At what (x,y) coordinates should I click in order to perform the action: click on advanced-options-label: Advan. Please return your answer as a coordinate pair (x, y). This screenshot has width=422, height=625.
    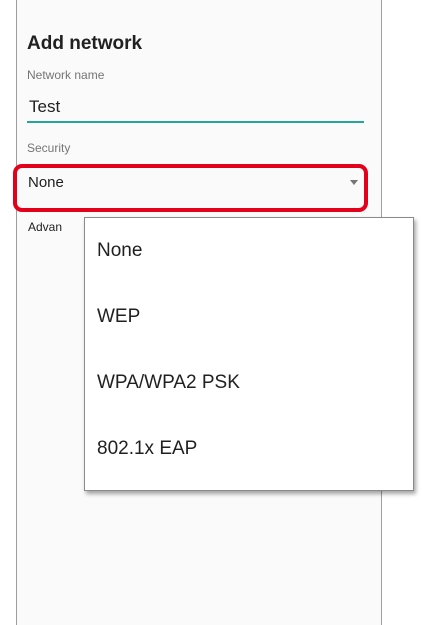
    Looking at the image, I should click on (45, 227).